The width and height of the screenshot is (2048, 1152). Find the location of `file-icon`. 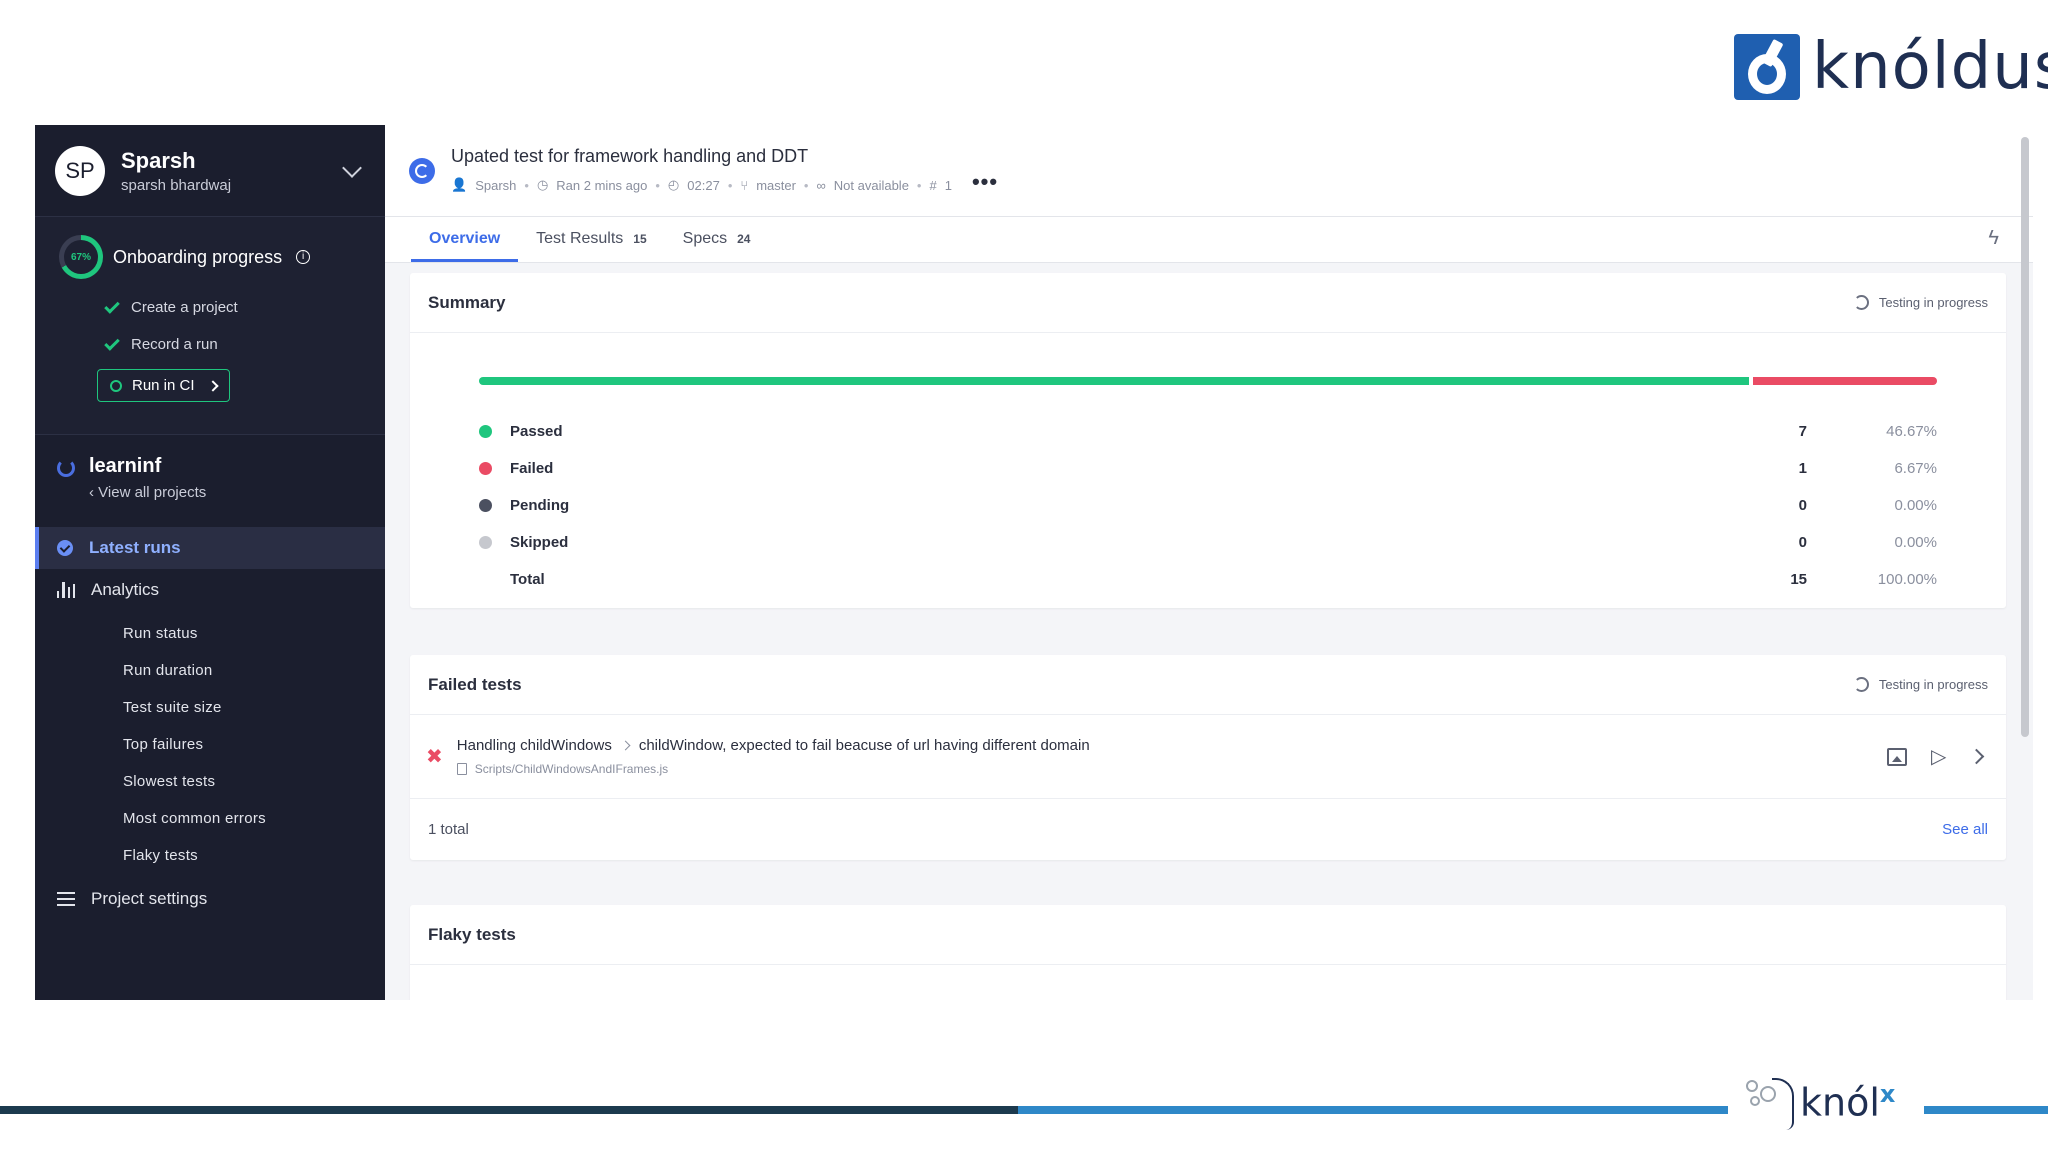

file-icon is located at coordinates (461, 769).